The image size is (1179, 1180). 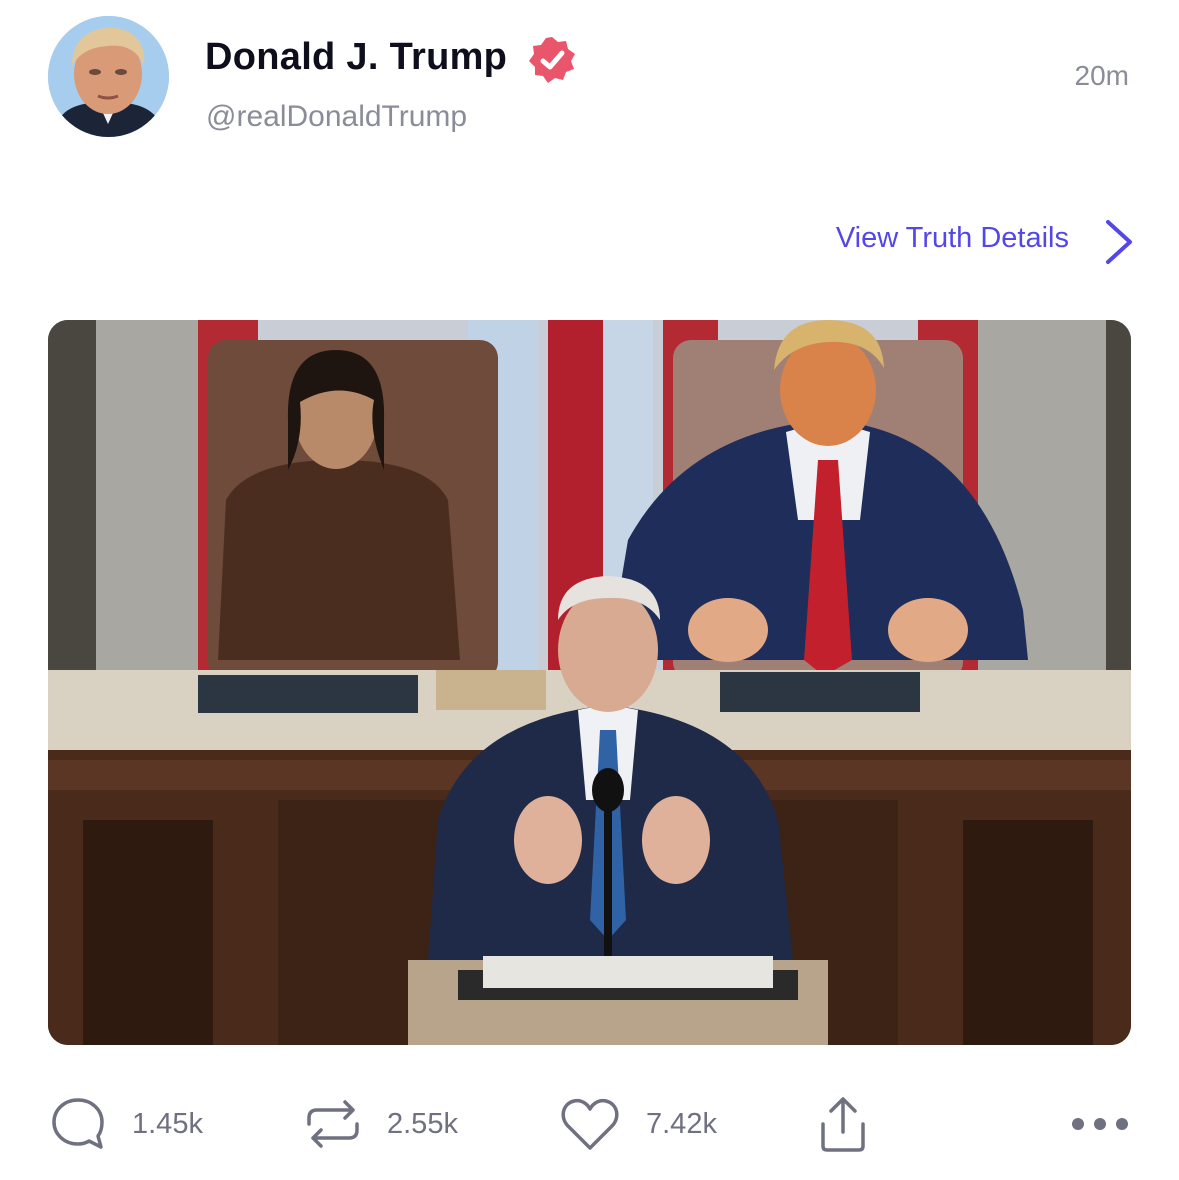 I want to click on author-avatar, so click(x=108, y=76).